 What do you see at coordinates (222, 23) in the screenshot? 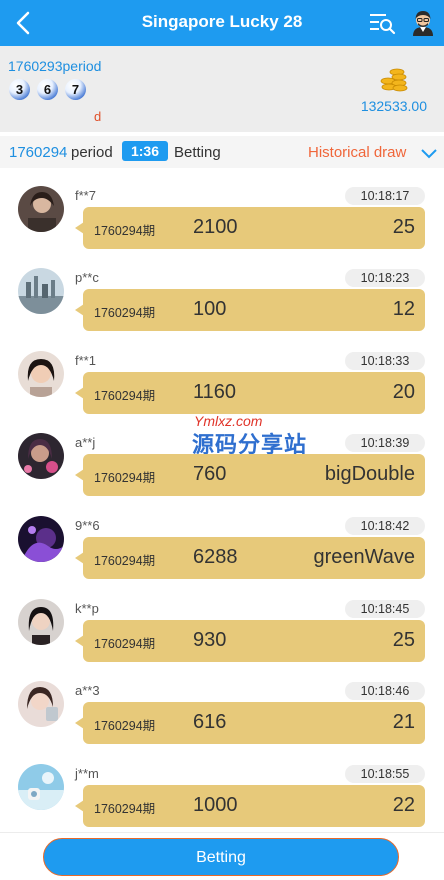
I see `top-bar: Singapore Lucky 28` at bounding box center [222, 23].